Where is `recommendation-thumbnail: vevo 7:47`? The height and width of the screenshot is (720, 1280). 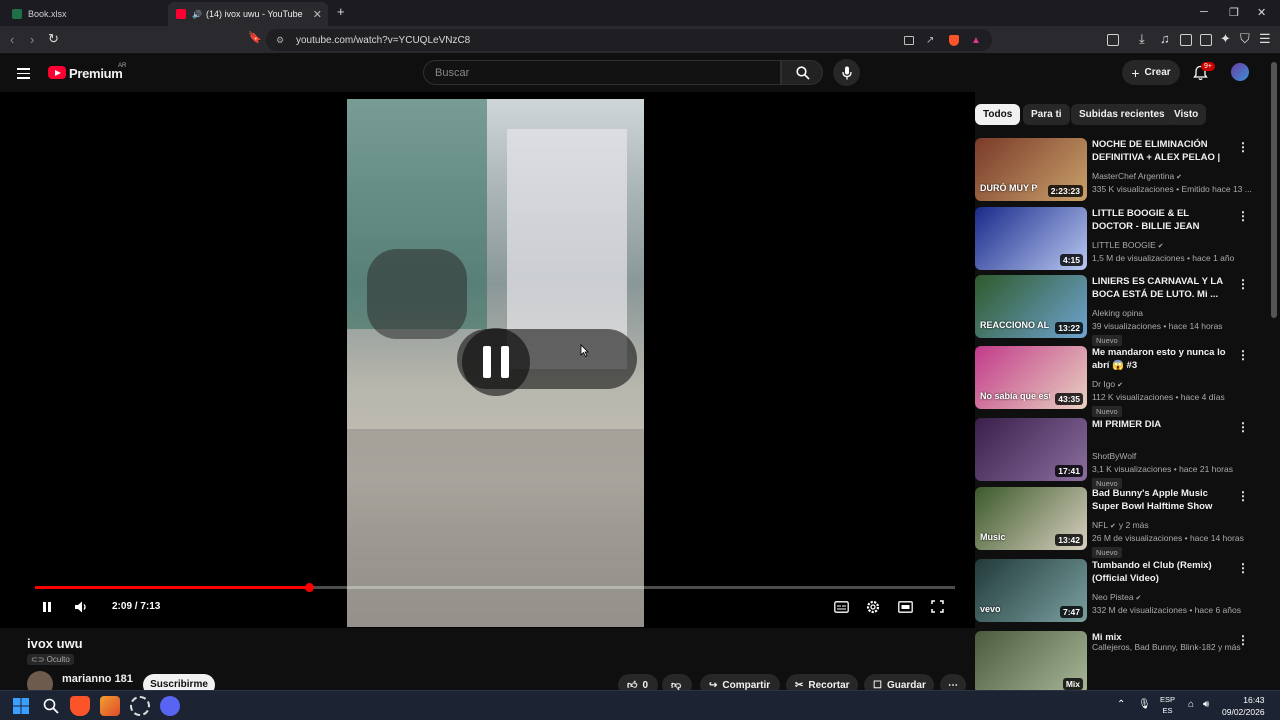 recommendation-thumbnail: vevo 7:47 is located at coordinates (1031, 590).